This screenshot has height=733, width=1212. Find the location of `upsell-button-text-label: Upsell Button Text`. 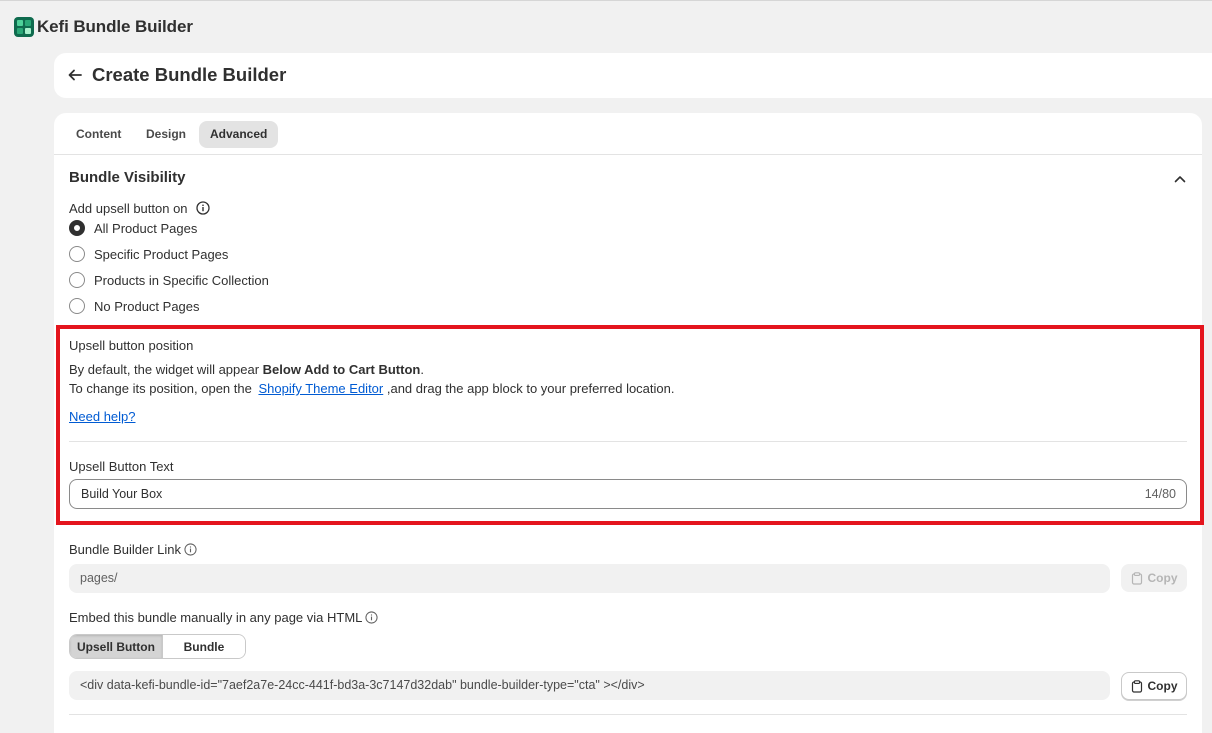

upsell-button-text-label: Upsell Button Text is located at coordinates (121, 466).